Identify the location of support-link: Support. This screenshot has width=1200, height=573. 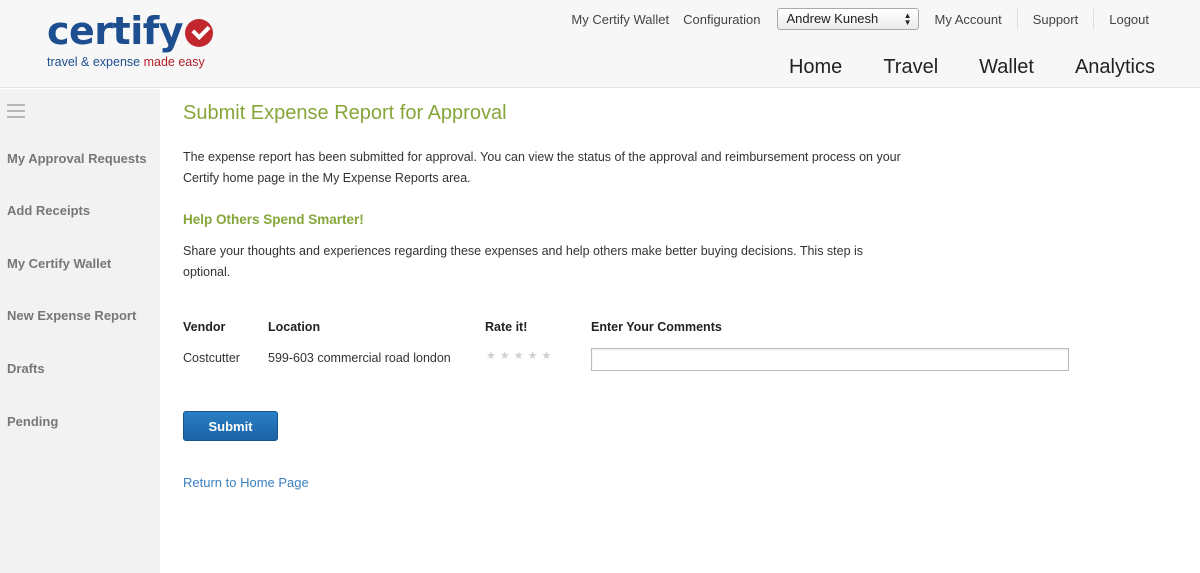
(1056, 19).